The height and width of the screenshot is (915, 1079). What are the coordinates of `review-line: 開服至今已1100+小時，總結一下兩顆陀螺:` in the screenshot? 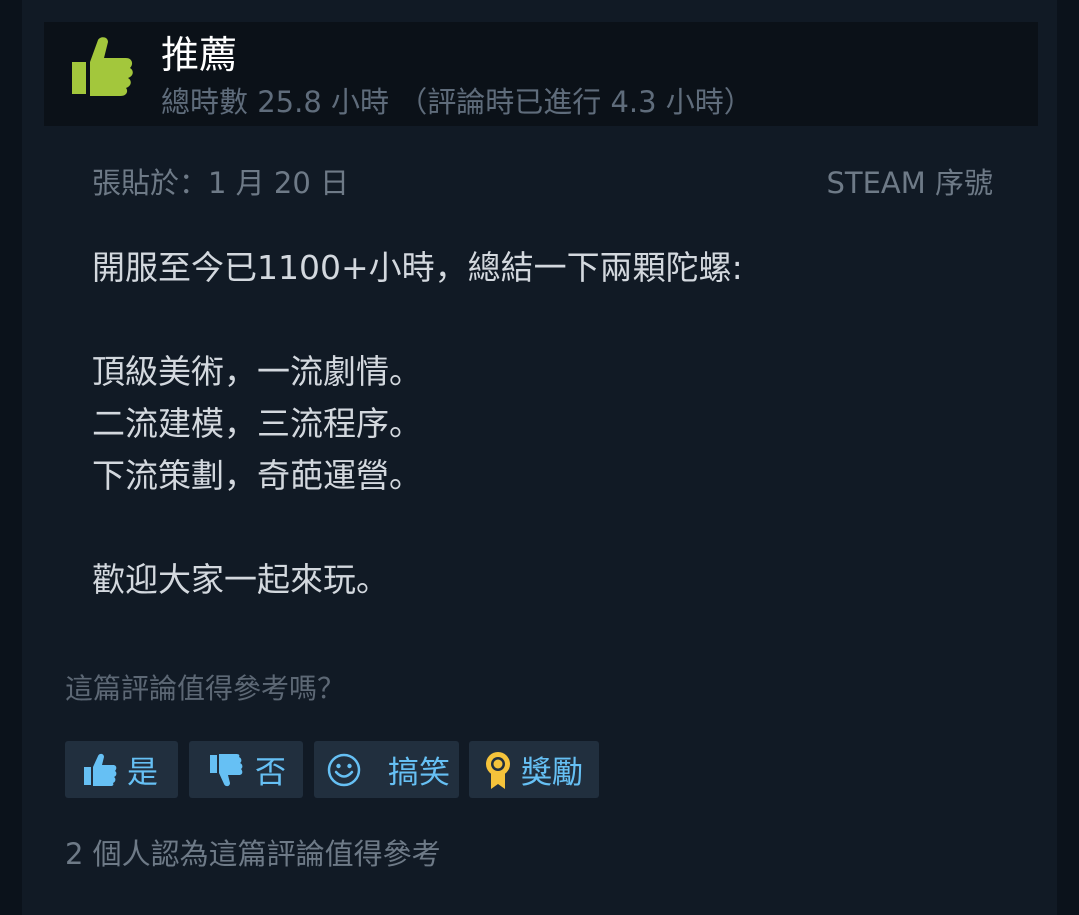 It's located at (417, 267).